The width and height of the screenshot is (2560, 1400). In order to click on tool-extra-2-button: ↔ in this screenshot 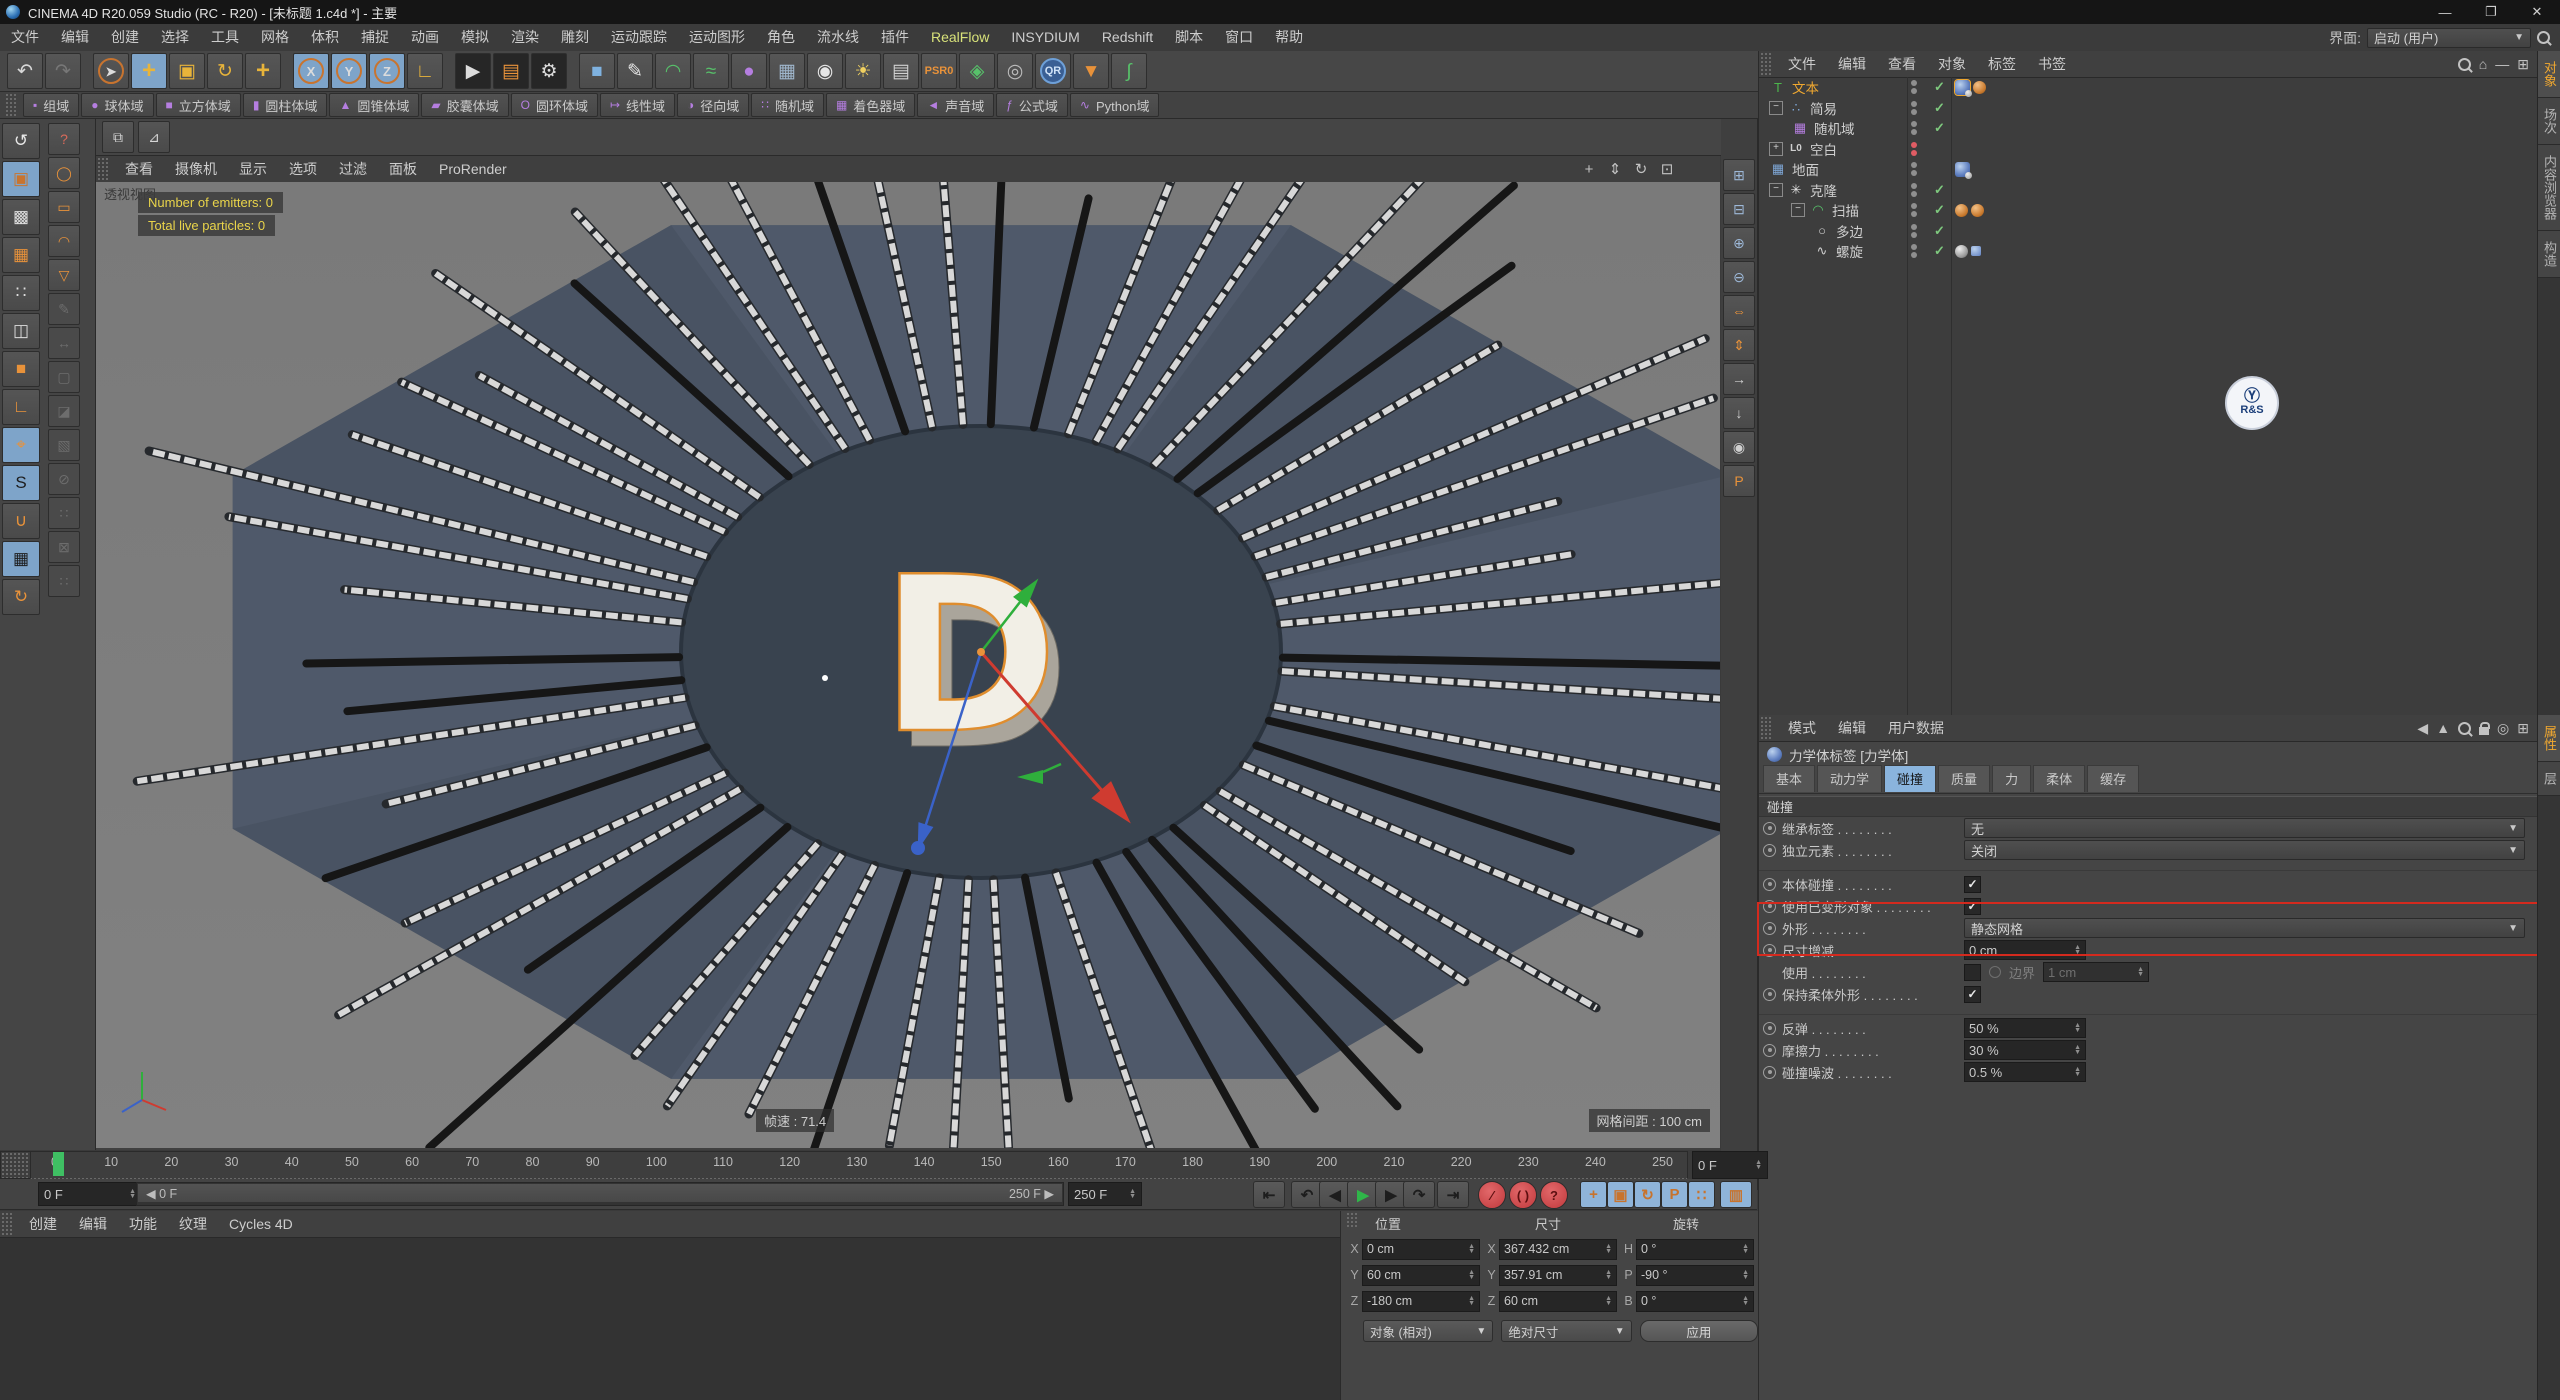, I will do `click(64, 343)`.